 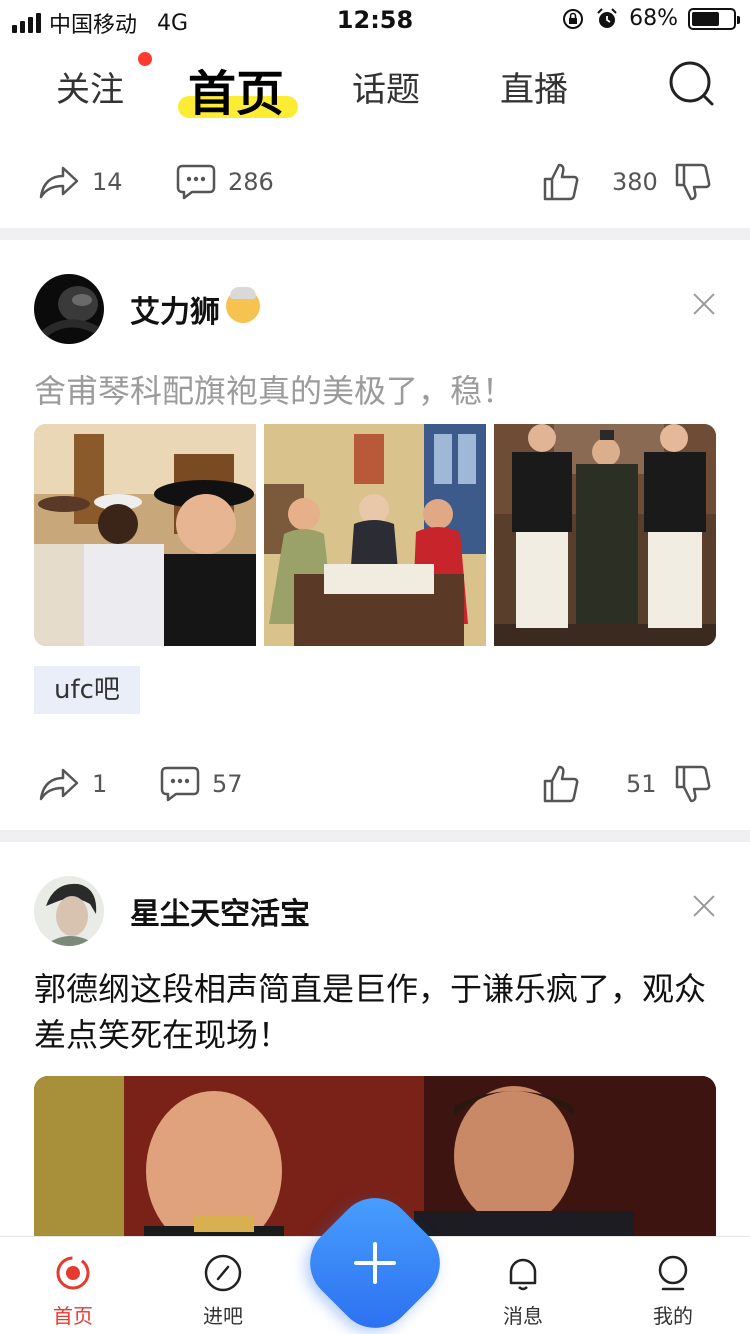 What do you see at coordinates (599, 784) in the screenshot?
I see `like-button: 51` at bounding box center [599, 784].